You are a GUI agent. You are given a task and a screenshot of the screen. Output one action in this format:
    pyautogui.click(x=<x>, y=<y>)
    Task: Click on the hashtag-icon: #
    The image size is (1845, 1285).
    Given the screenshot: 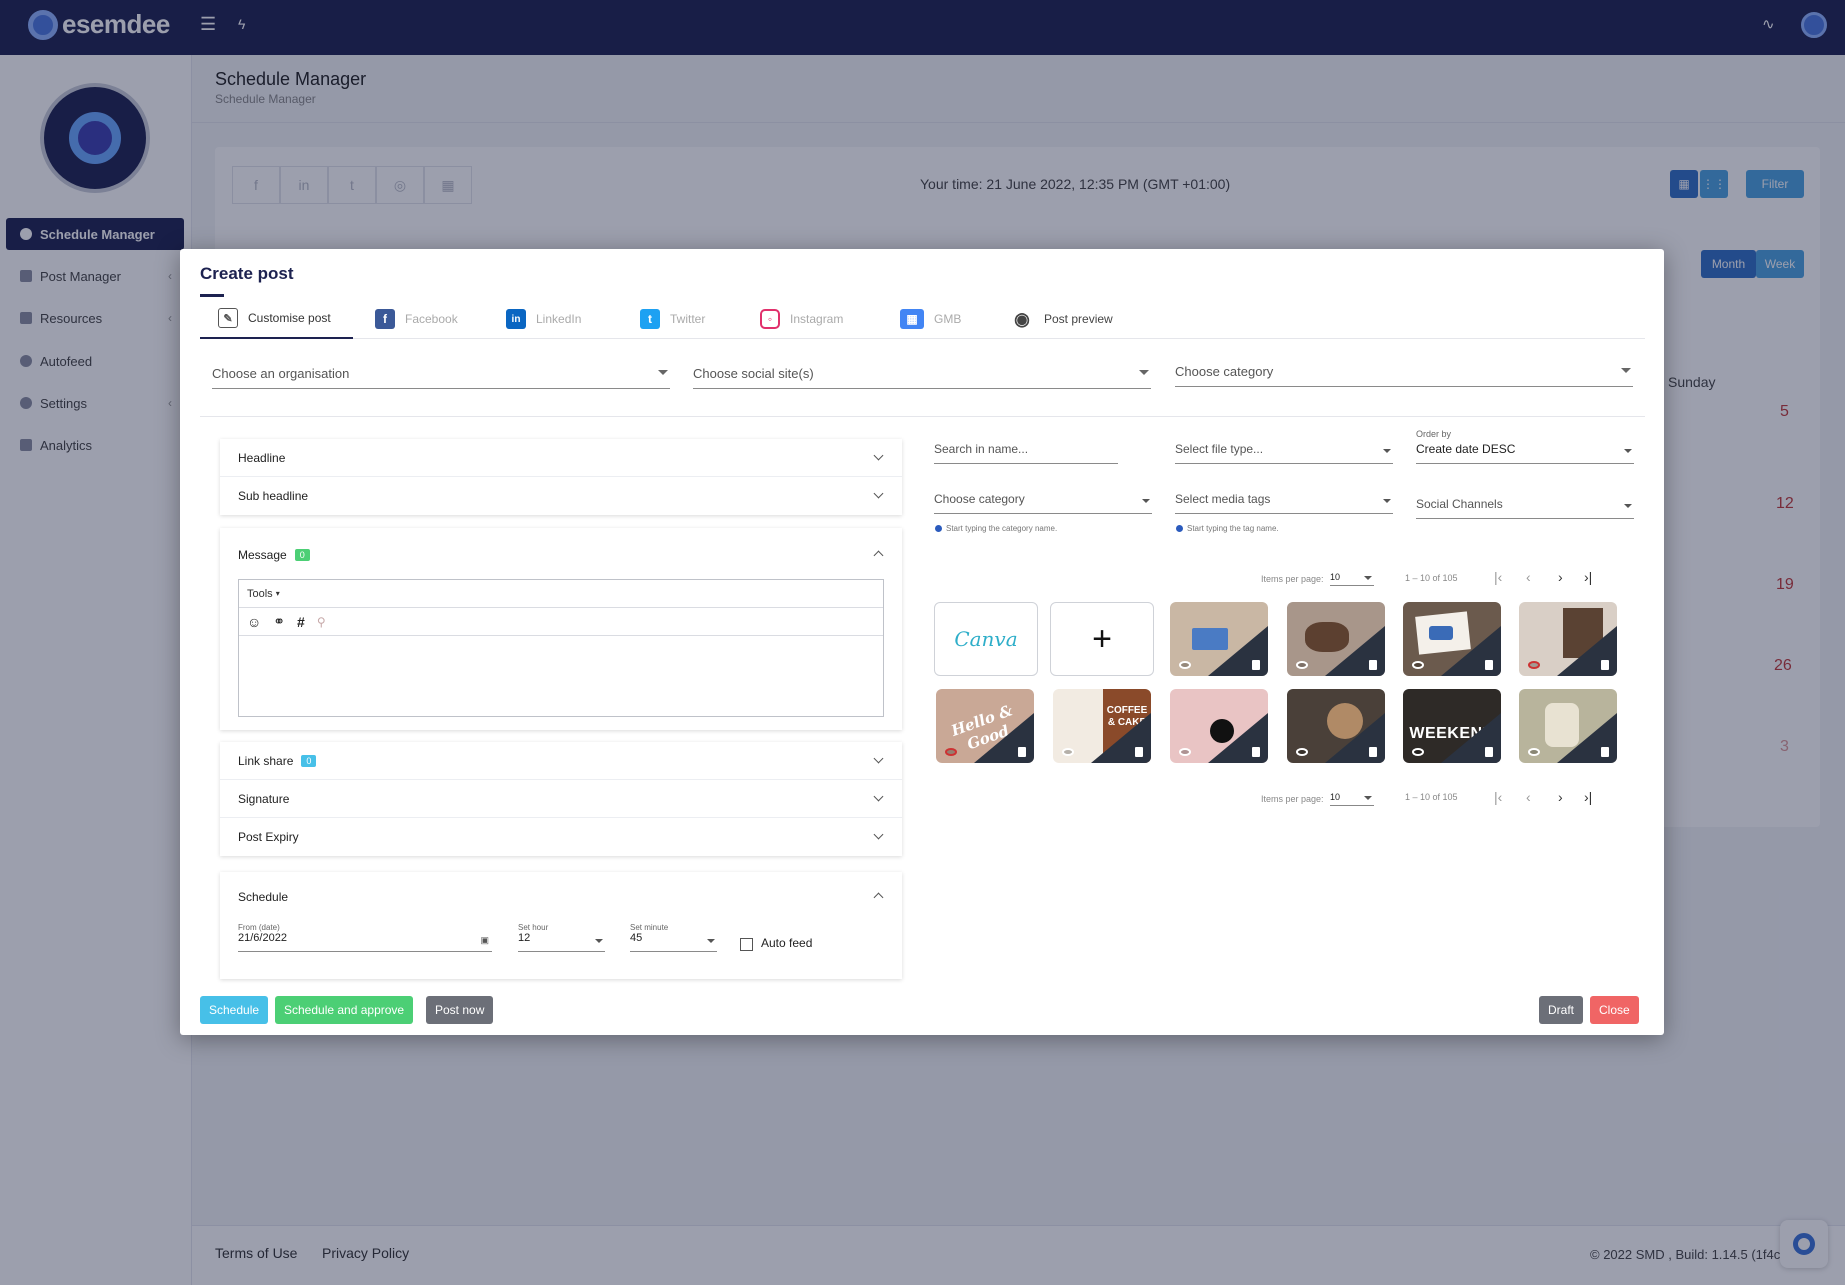 What is the action you would take?
    pyautogui.click(x=301, y=622)
    